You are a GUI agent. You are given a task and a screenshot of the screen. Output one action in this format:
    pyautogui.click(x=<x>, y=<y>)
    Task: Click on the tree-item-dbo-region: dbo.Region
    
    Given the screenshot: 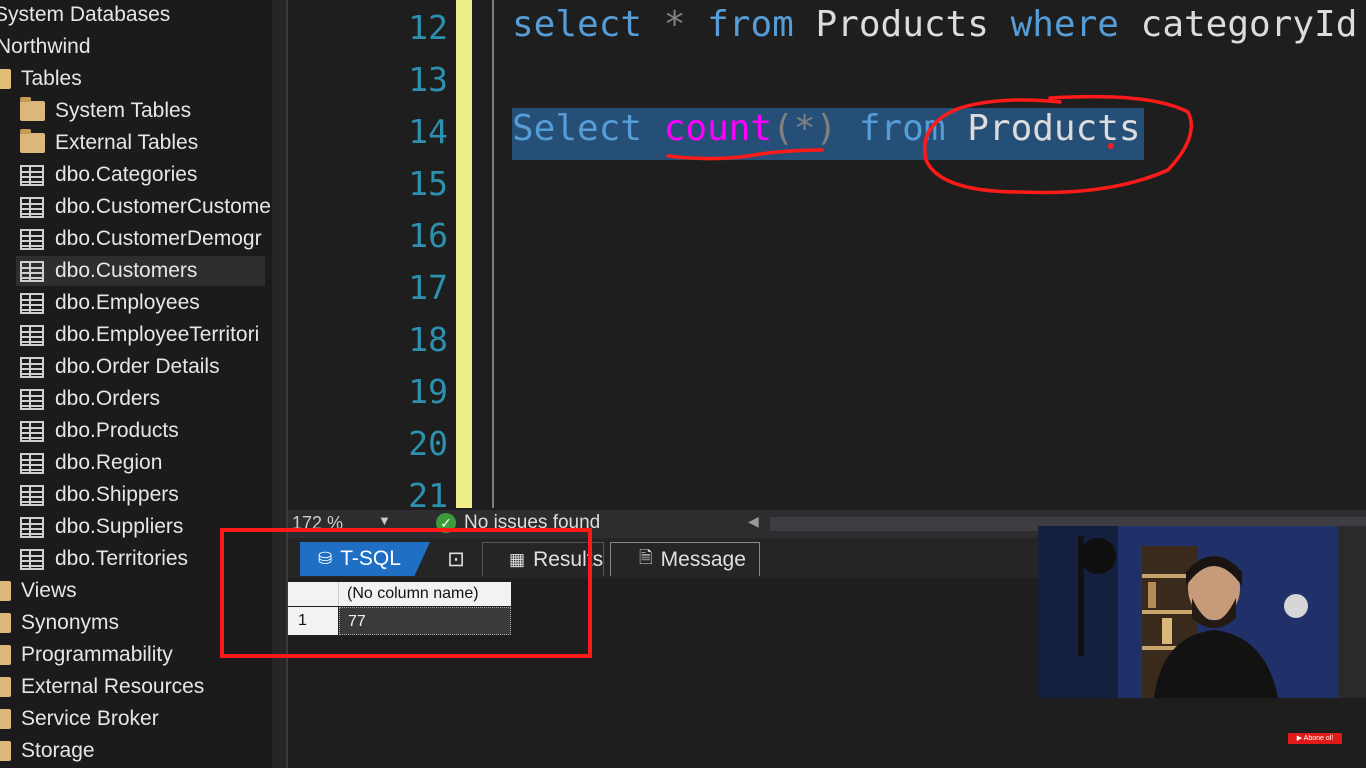 What is the action you would take?
    pyautogui.click(x=91, y=463)
    